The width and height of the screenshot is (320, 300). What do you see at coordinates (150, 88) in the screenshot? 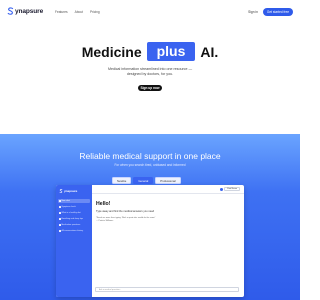
I see `sign-up-button: Sign up now` at bounding box center [150, 88].